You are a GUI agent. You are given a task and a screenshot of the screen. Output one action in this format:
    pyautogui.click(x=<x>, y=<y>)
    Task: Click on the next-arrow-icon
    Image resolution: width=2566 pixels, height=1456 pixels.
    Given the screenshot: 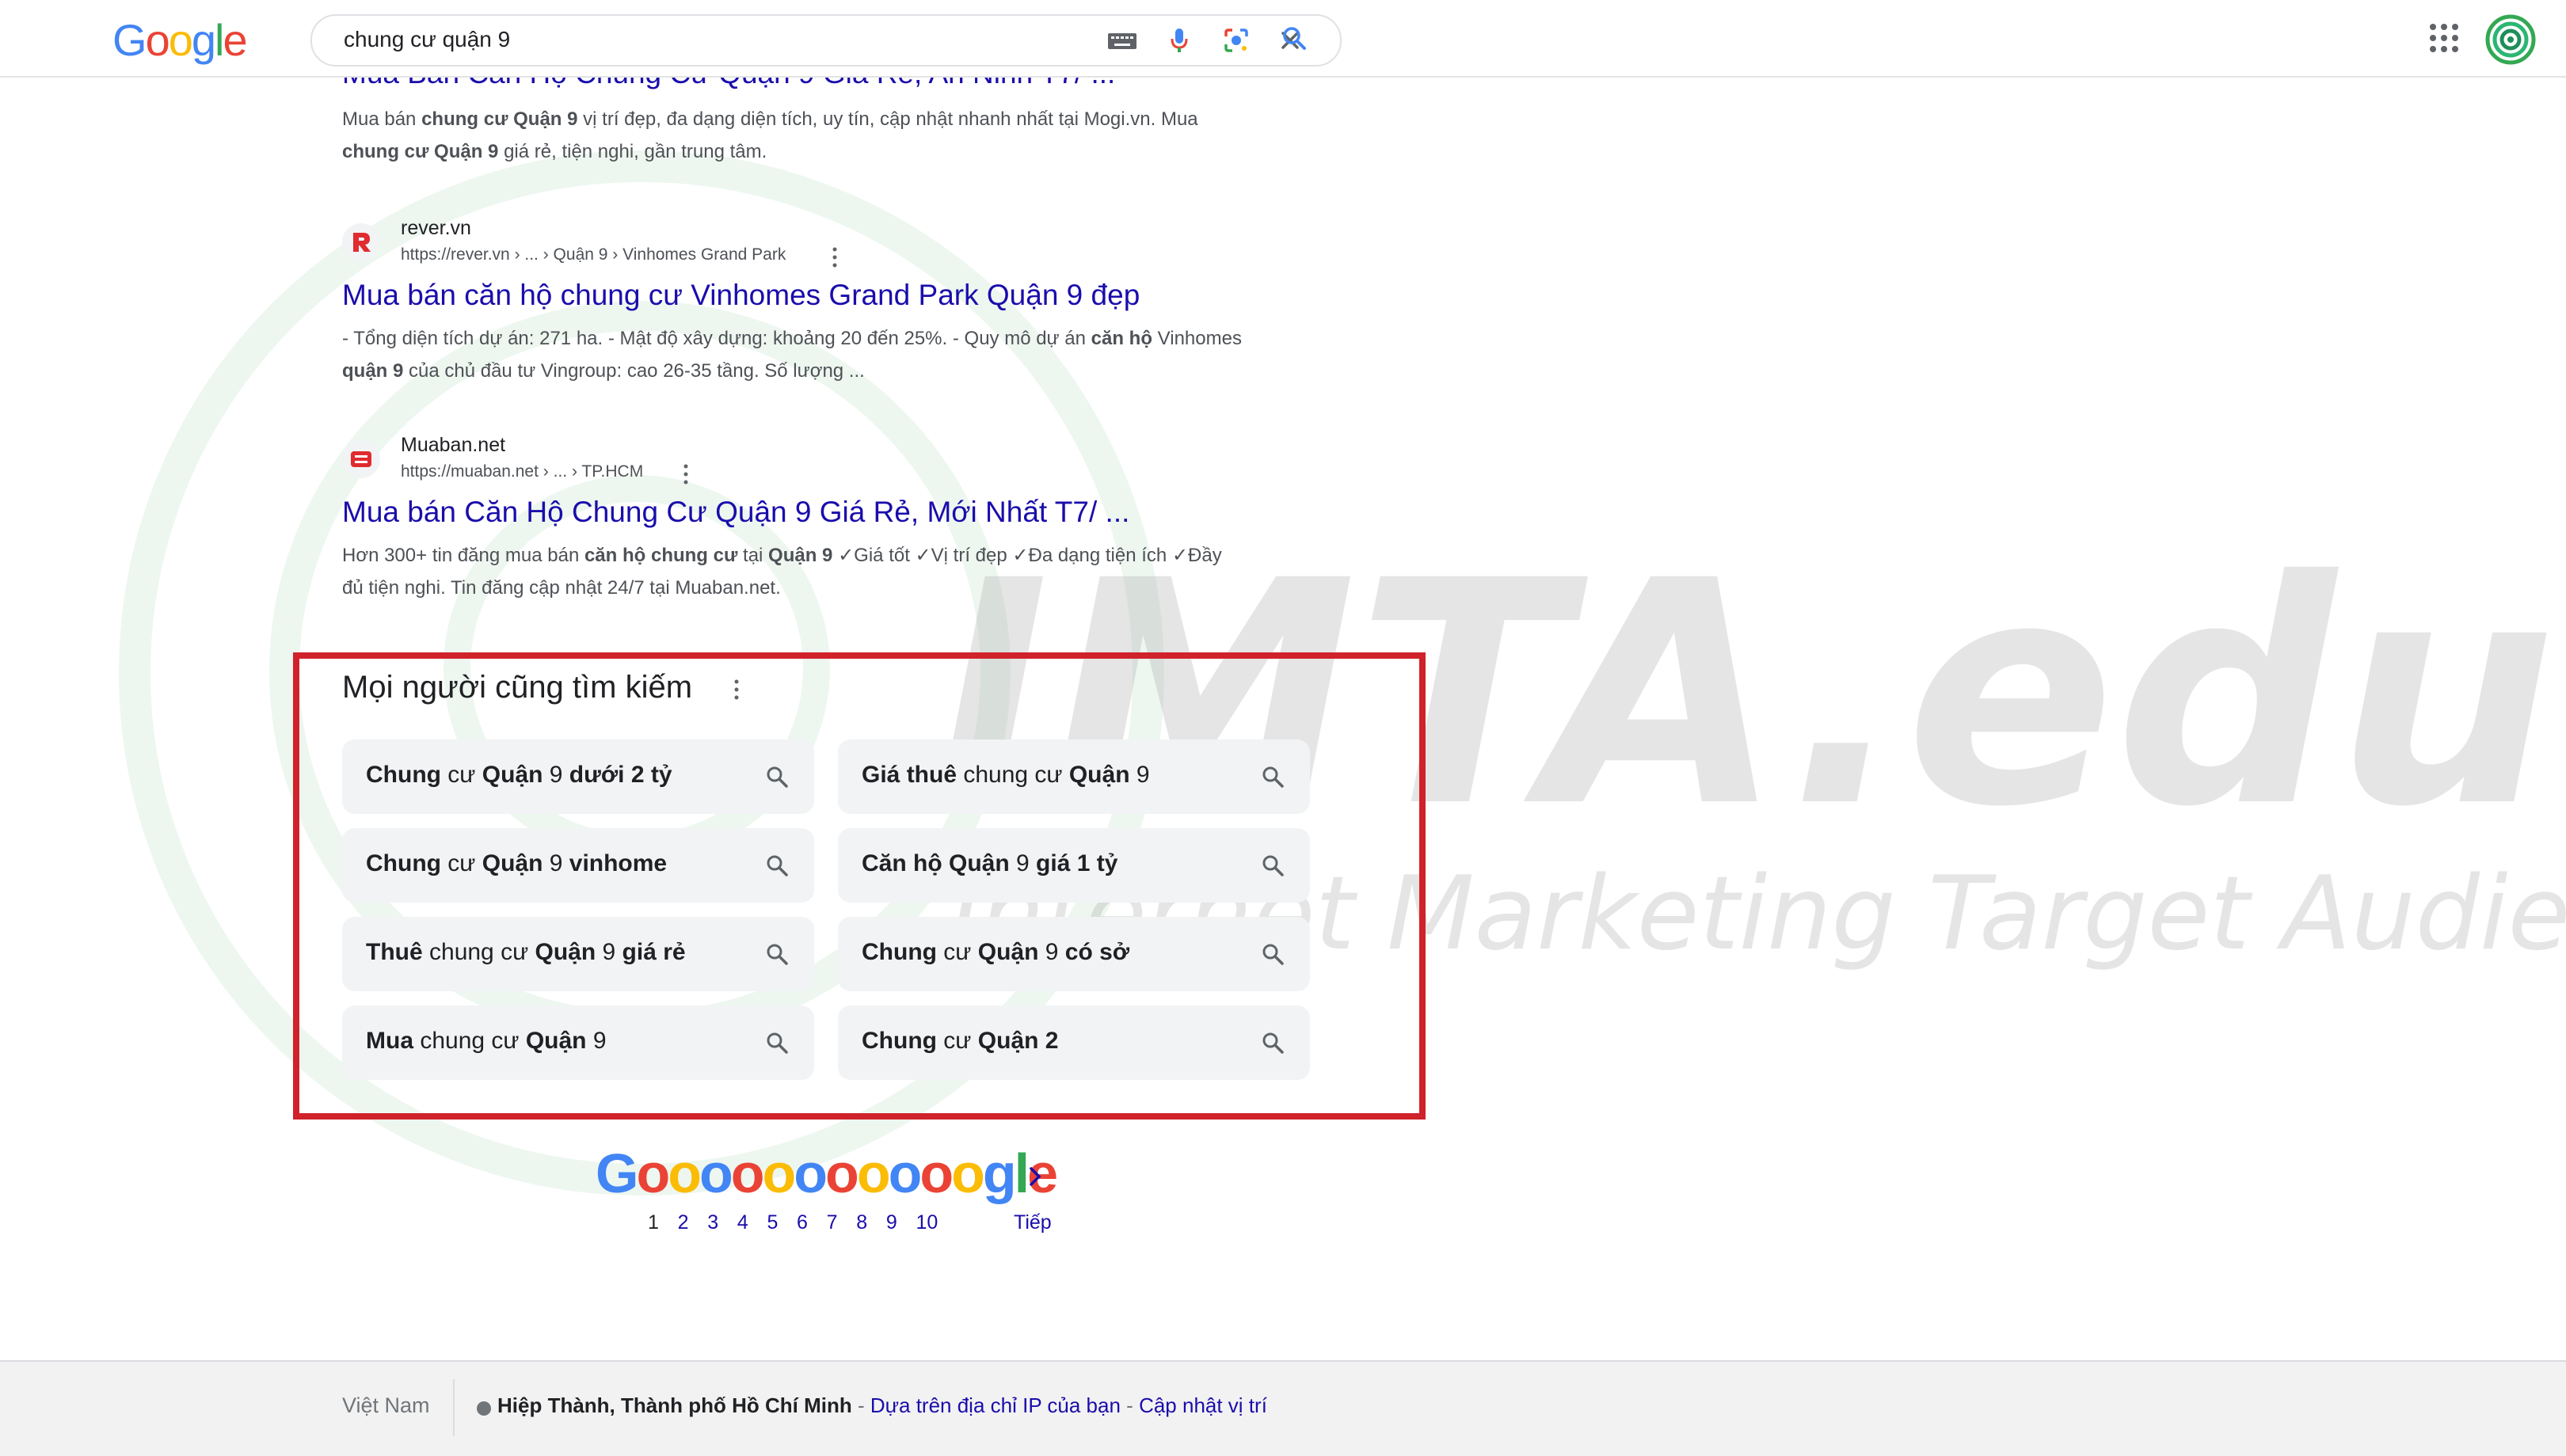 What is the action you would take?
    pyautogui.click(x=1035, y=1176)
    